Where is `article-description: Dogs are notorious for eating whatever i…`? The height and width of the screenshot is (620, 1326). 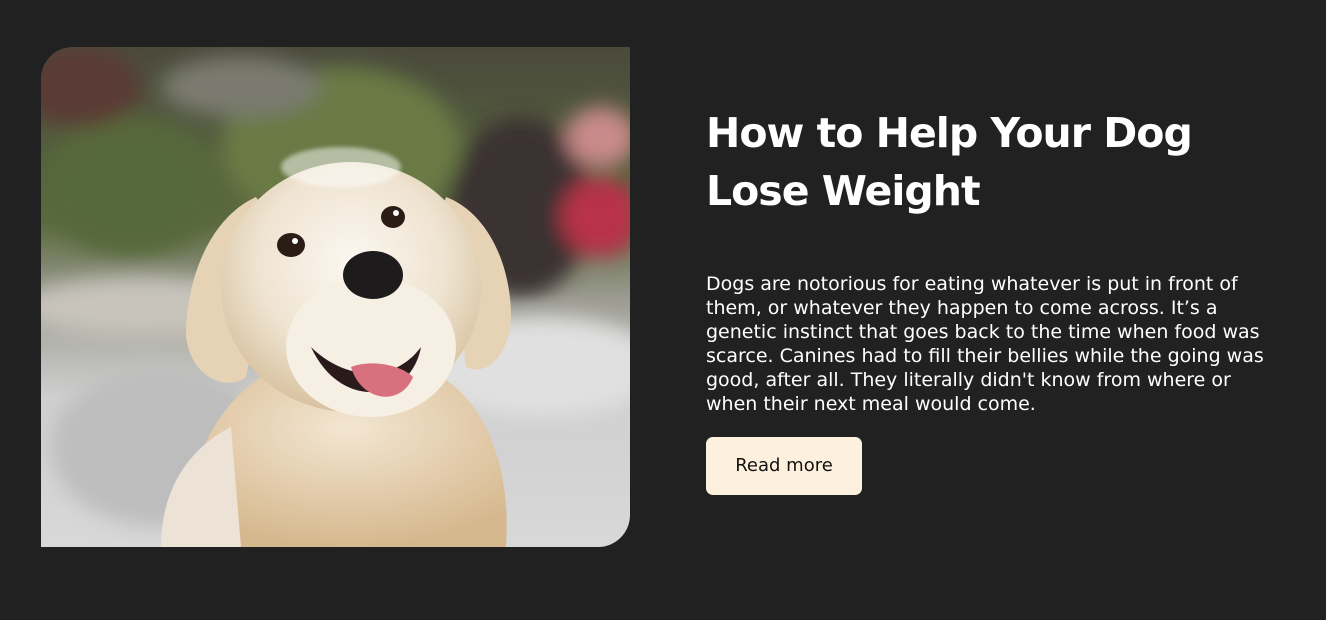
article-description: Dogs are notorious for eating whatever i… is located at coordinates (985, 344).